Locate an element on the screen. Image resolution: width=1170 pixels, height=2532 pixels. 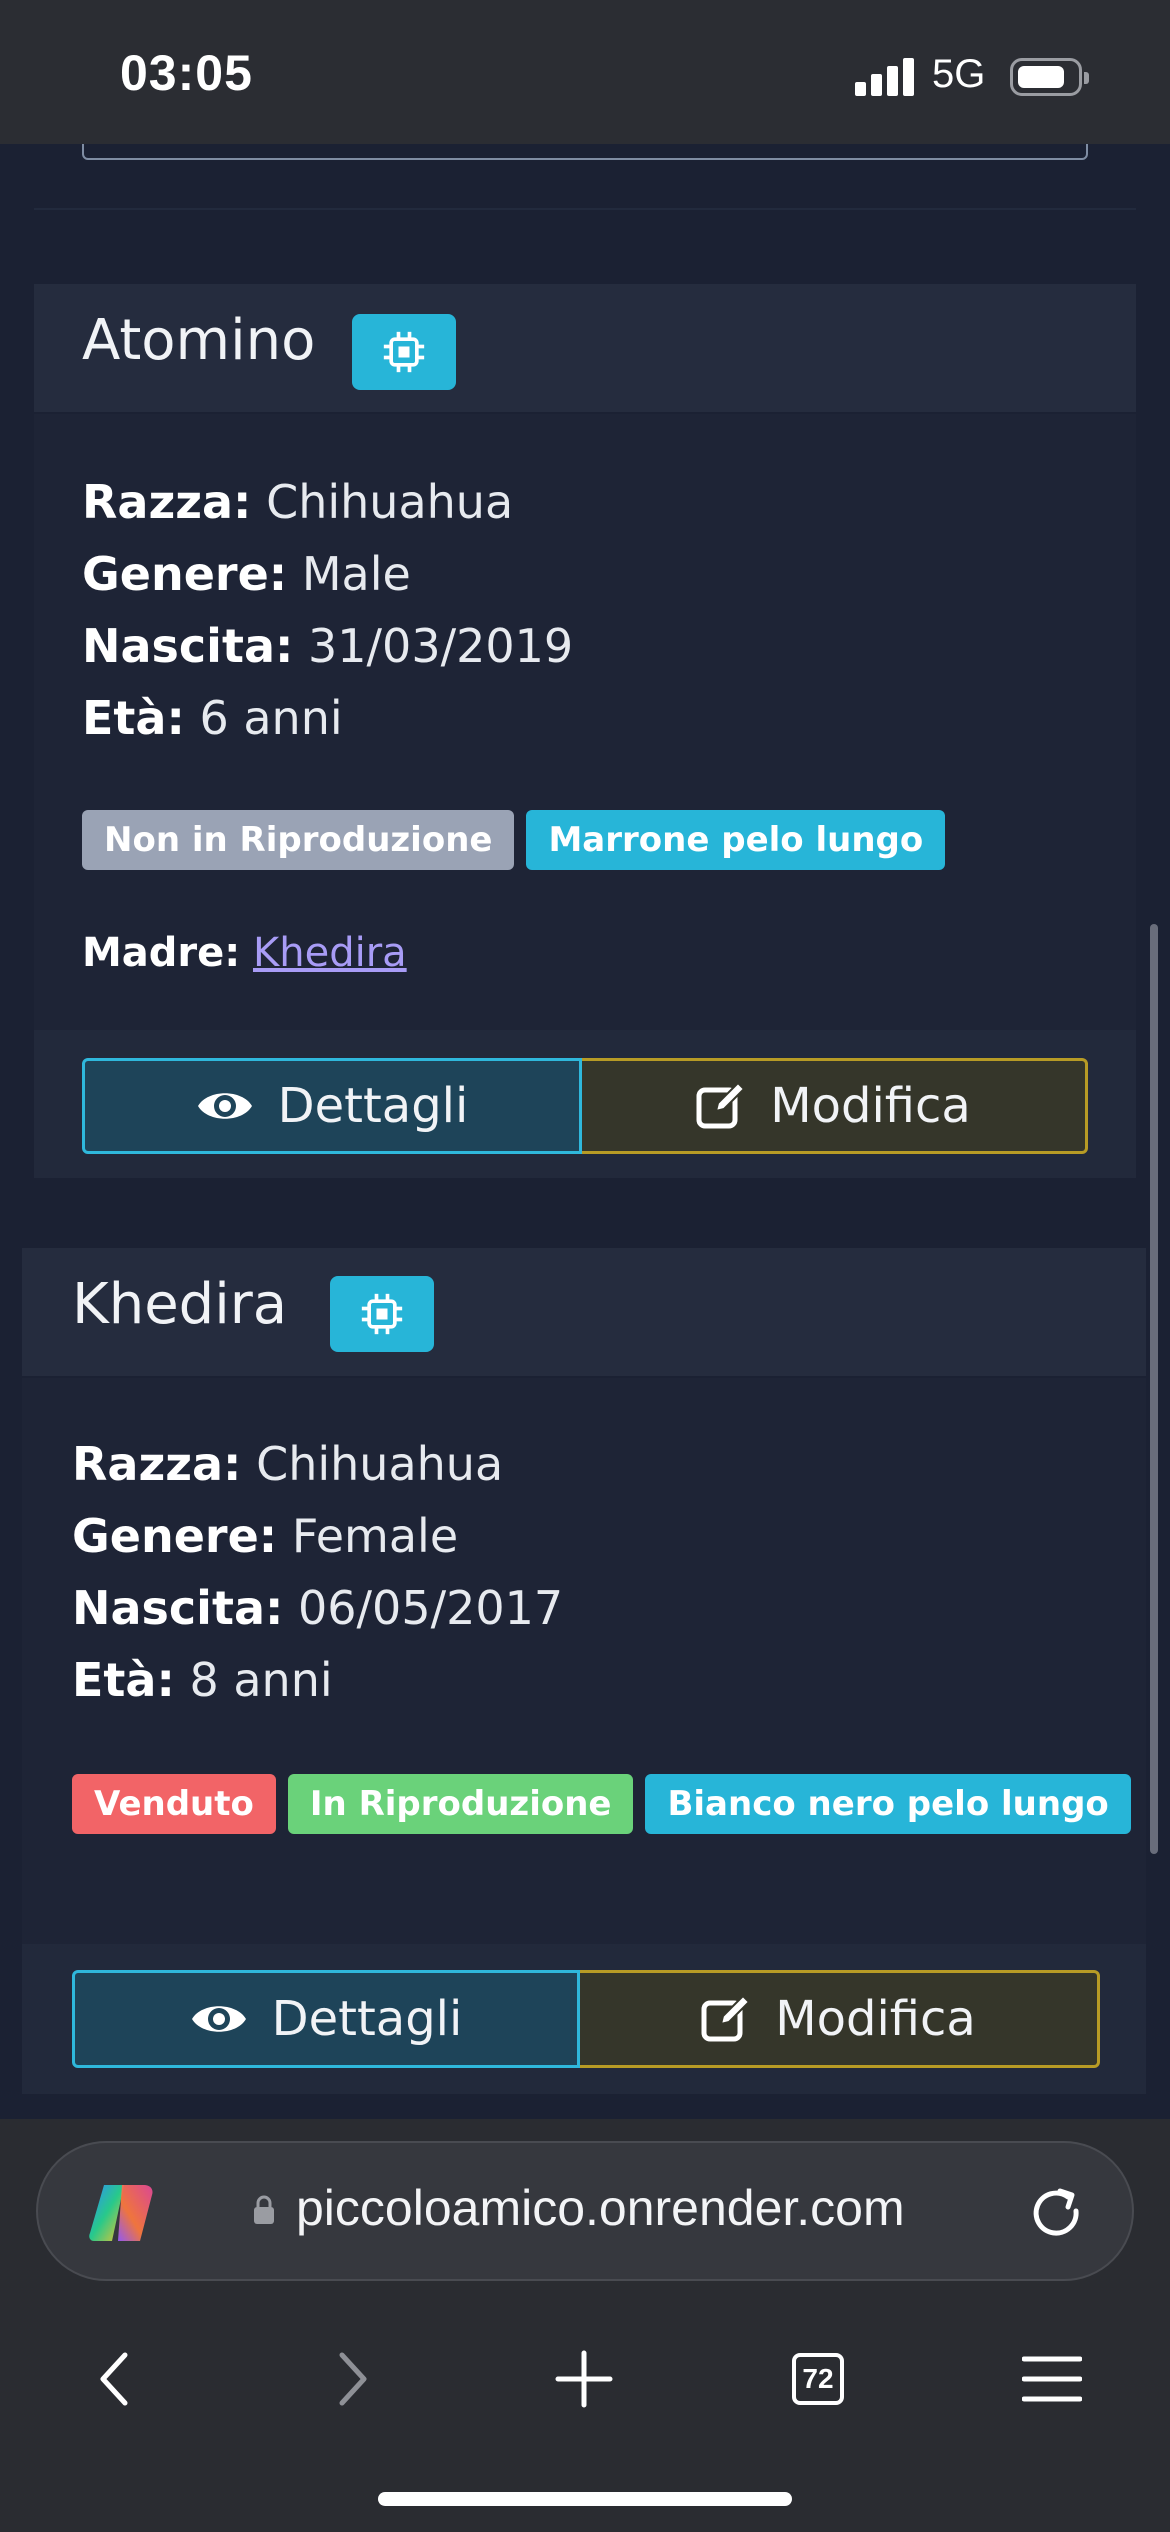
forward-button is located at coordinates (352, 2379).